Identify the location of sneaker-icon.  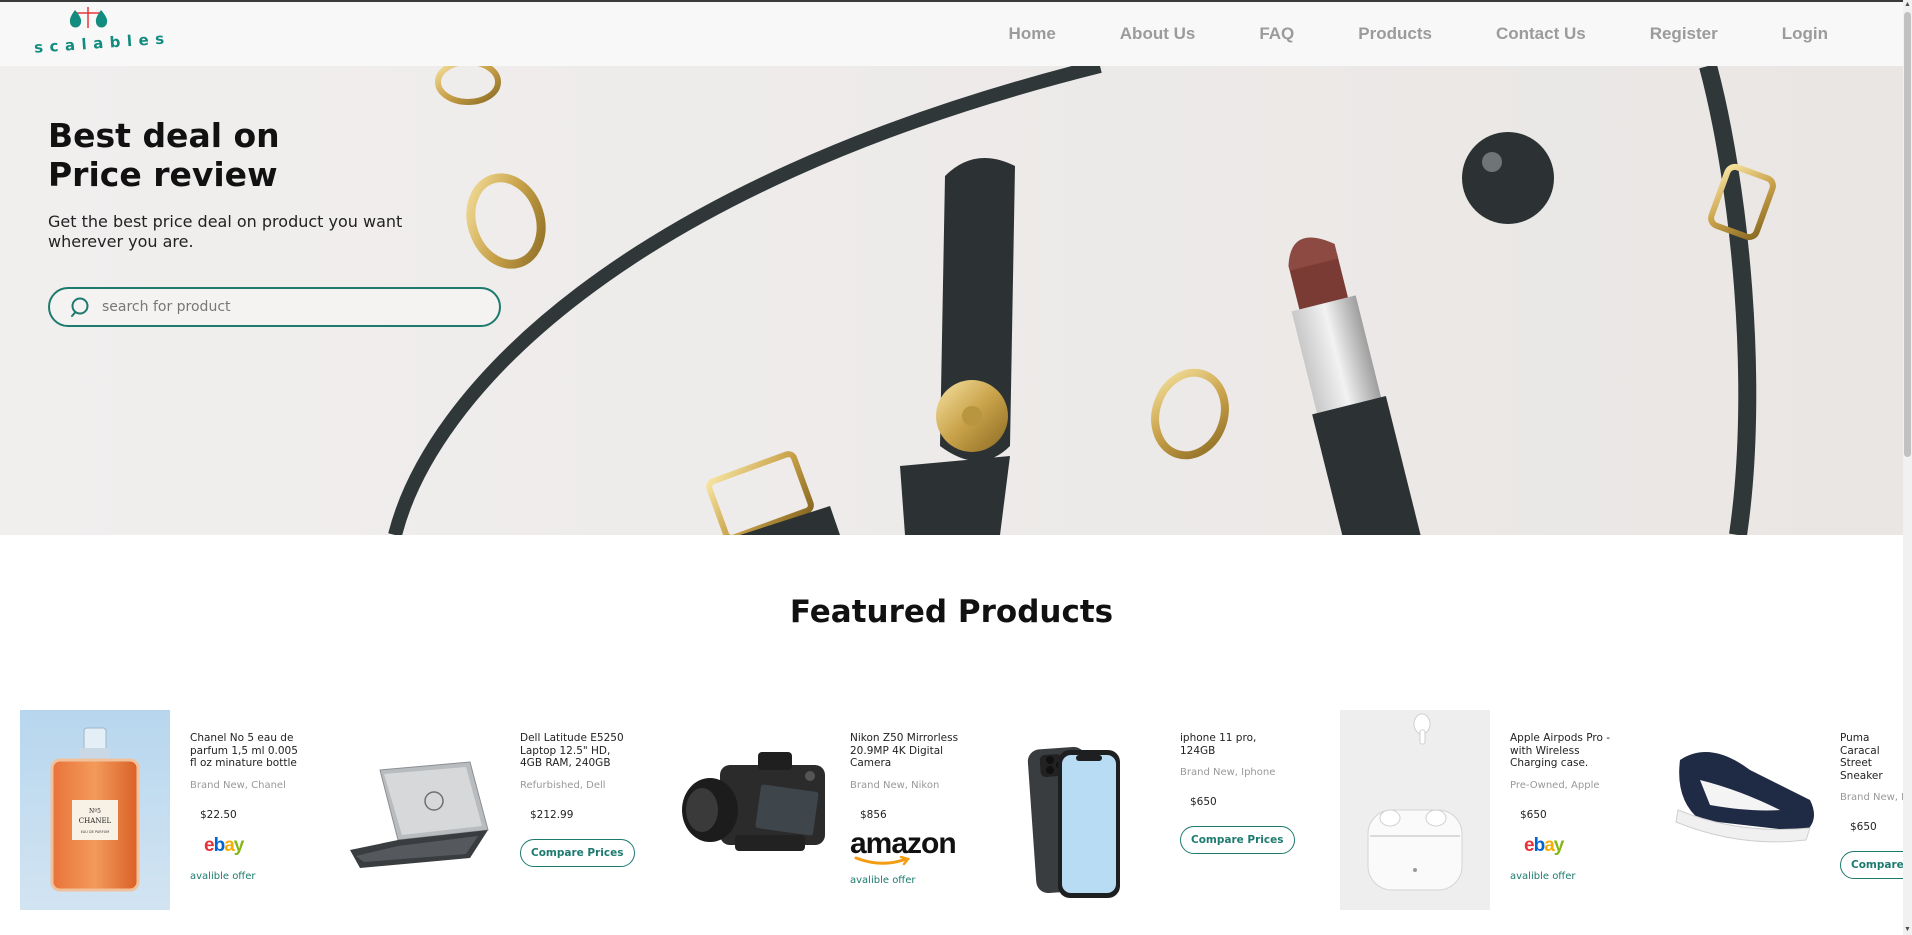
(1745, 810).